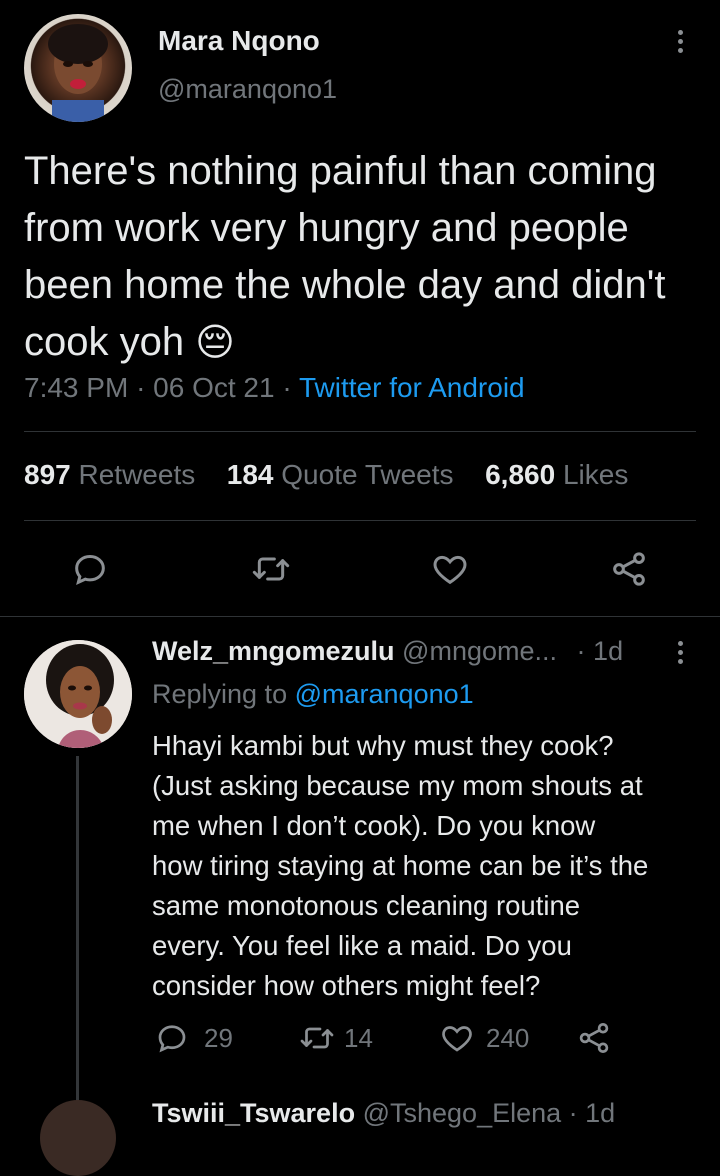  Describe the element at coordinates (508, 1037) in the screenshot. I see `like-count: 240` at that location.